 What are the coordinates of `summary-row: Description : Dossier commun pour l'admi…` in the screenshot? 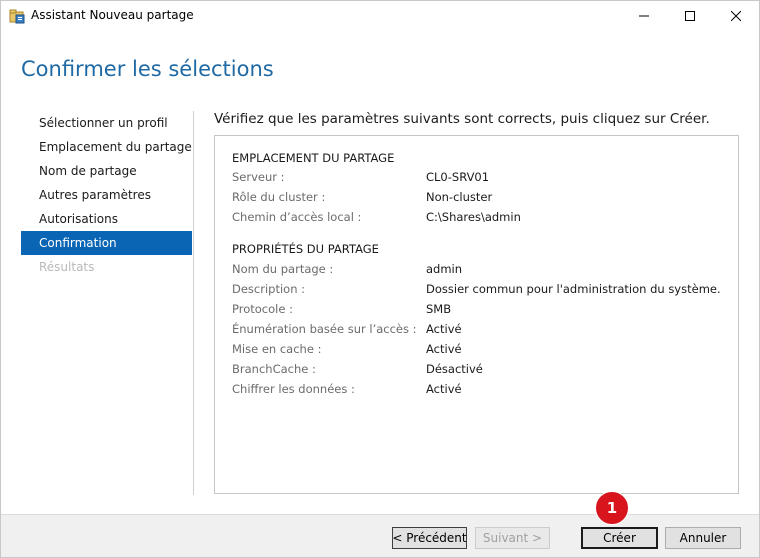 It's located at (482, 292).